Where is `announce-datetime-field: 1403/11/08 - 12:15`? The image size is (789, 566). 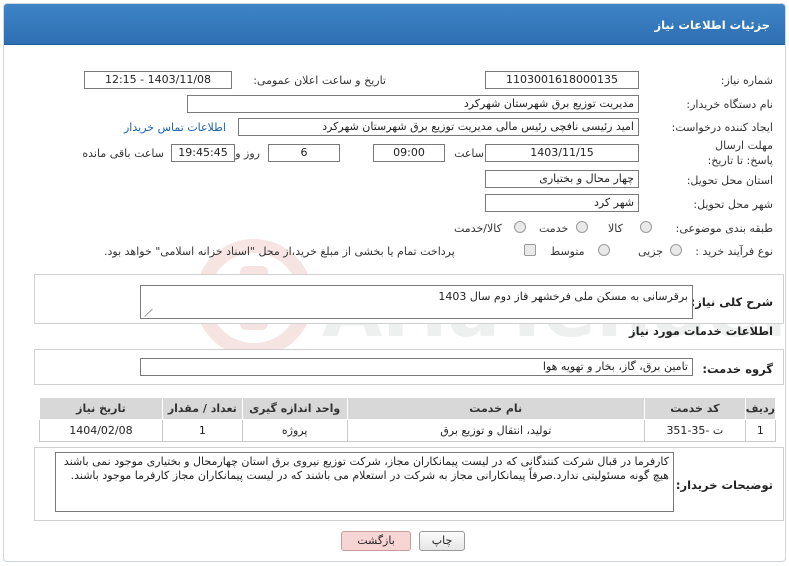 announce-datetime-field: 1403/11/08 - 12:15 is located at coordinates (158, 80).